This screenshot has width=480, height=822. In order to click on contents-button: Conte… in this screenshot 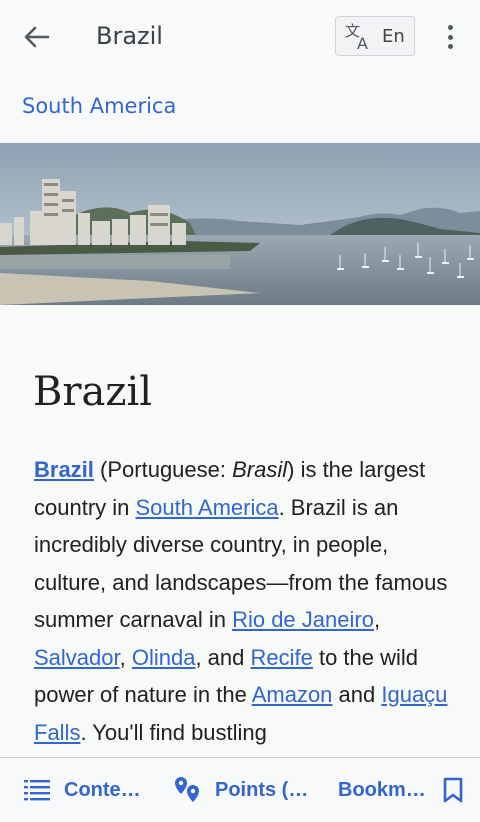, I will do `click(82, 790)`.